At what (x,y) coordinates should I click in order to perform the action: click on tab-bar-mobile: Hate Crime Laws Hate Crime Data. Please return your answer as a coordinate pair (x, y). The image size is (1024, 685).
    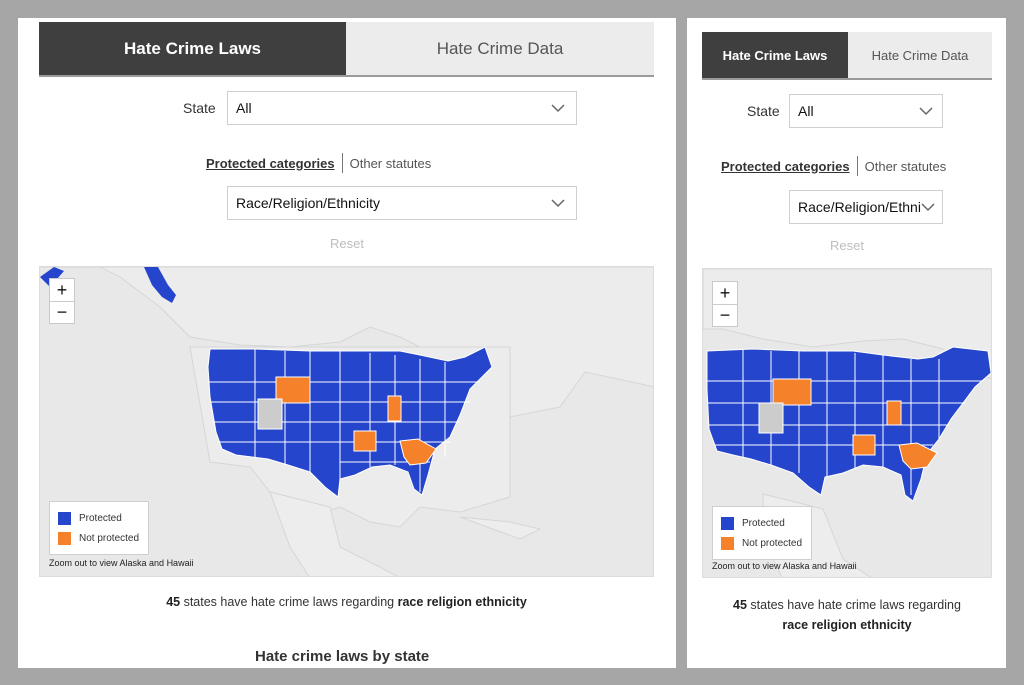
    Looking at the image, I should click on (847, 56).